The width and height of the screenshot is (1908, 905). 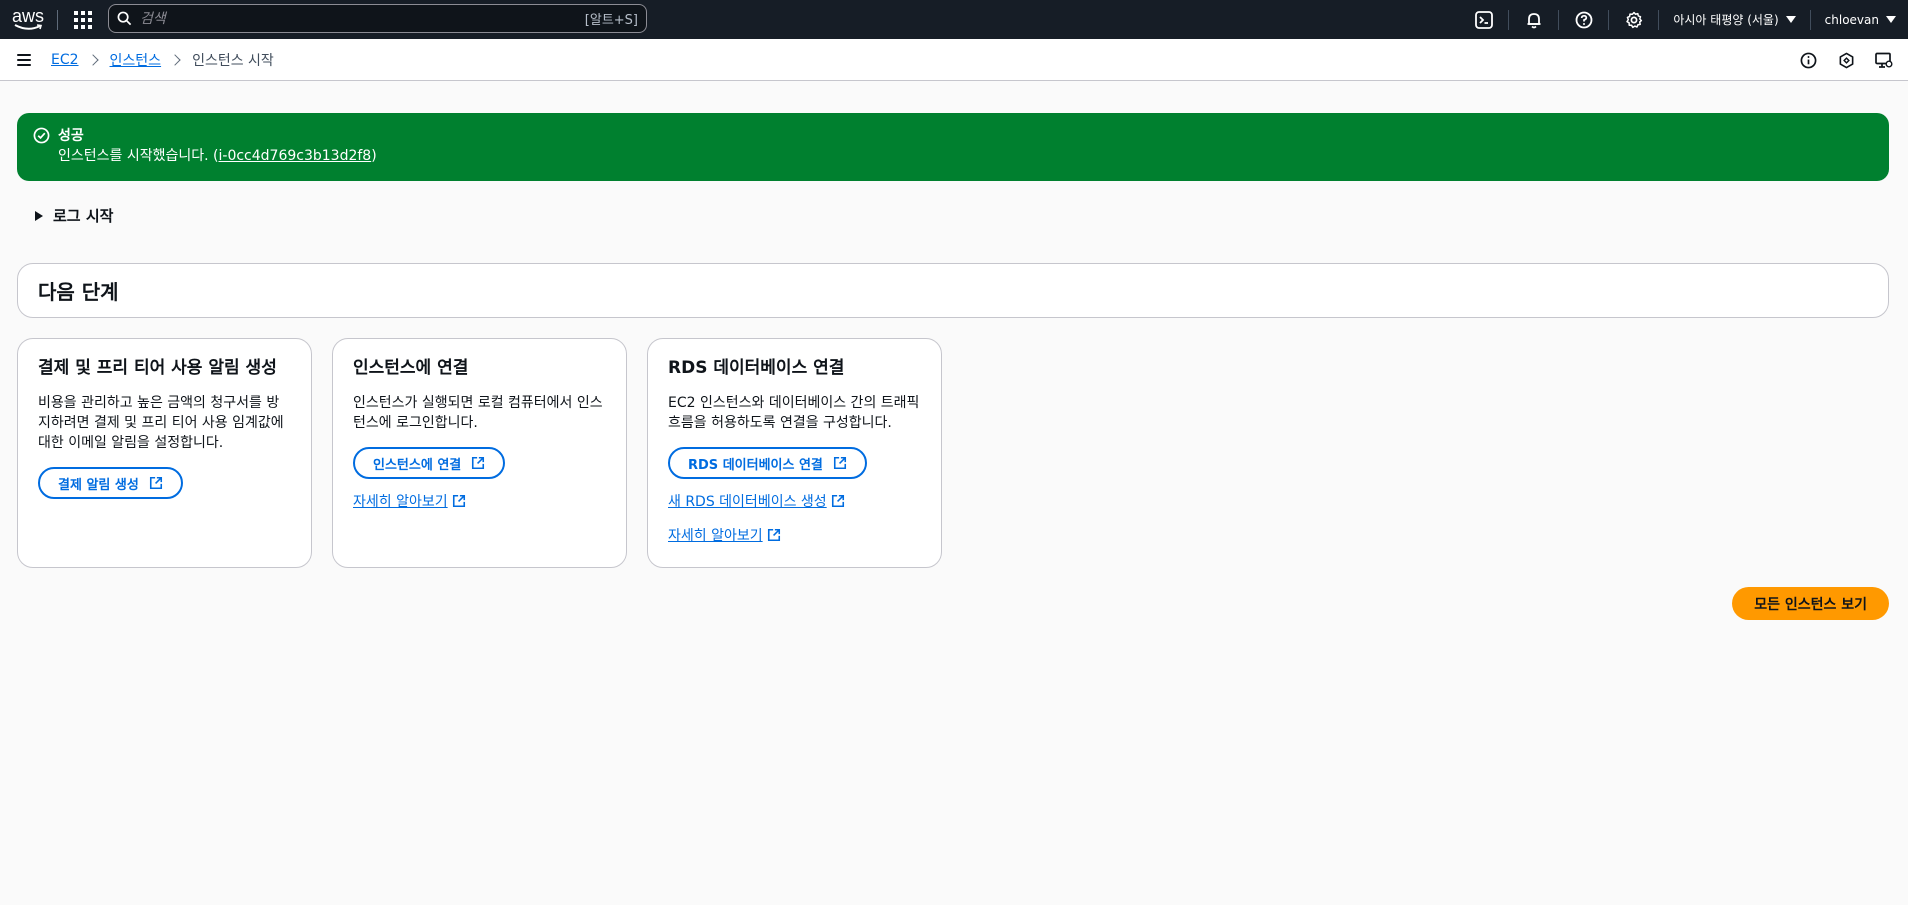 I want to click on flash-message: 인스턴스를 시작했습니다. (i-0cc4d769c3b13d2f8), so click(x=217, y=156).